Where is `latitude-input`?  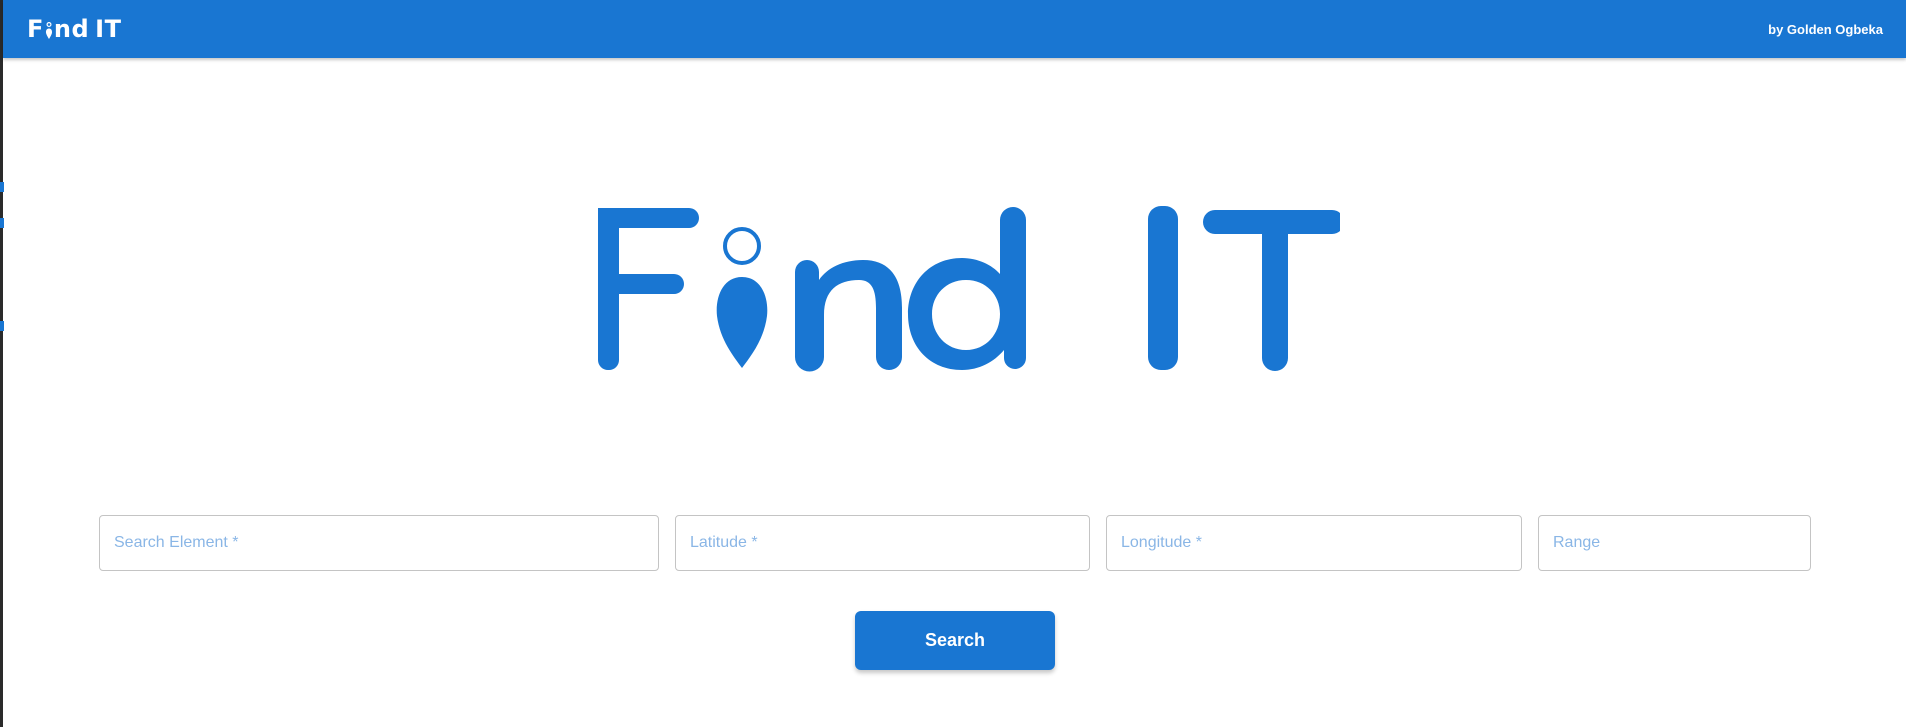 latitude-input is located at coordinates (882, 543).